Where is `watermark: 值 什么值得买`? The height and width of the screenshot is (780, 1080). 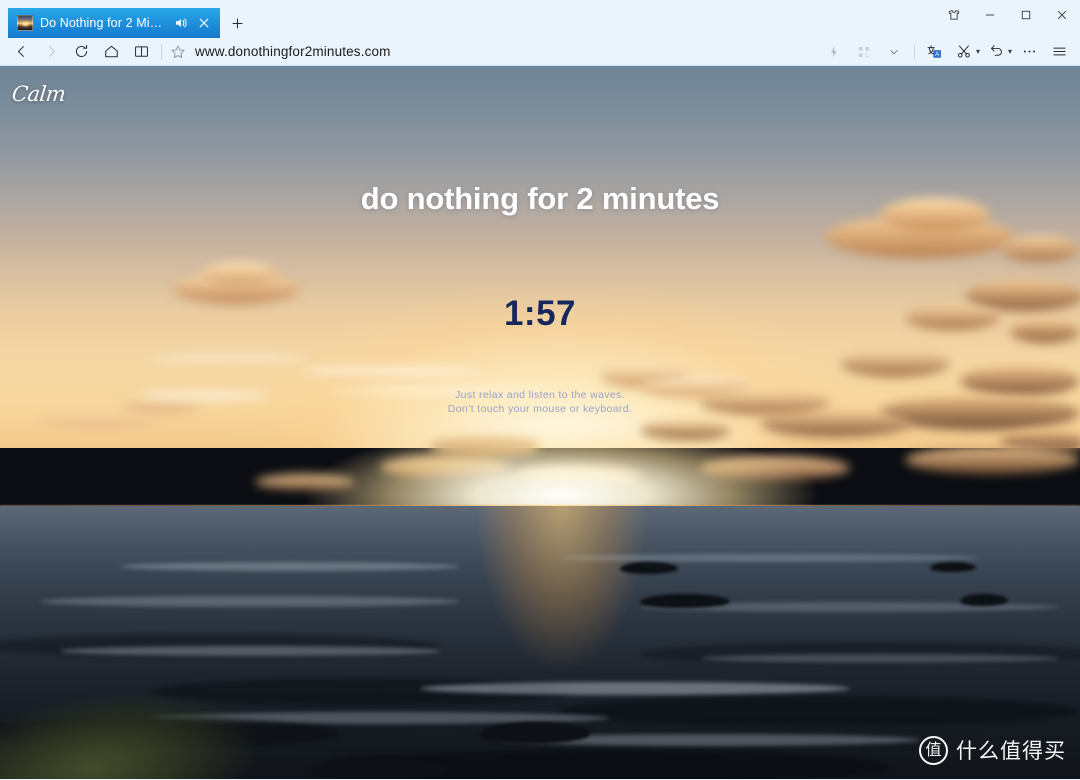
watermark: 值 什么值得买 is located at coordinates (992, 750).